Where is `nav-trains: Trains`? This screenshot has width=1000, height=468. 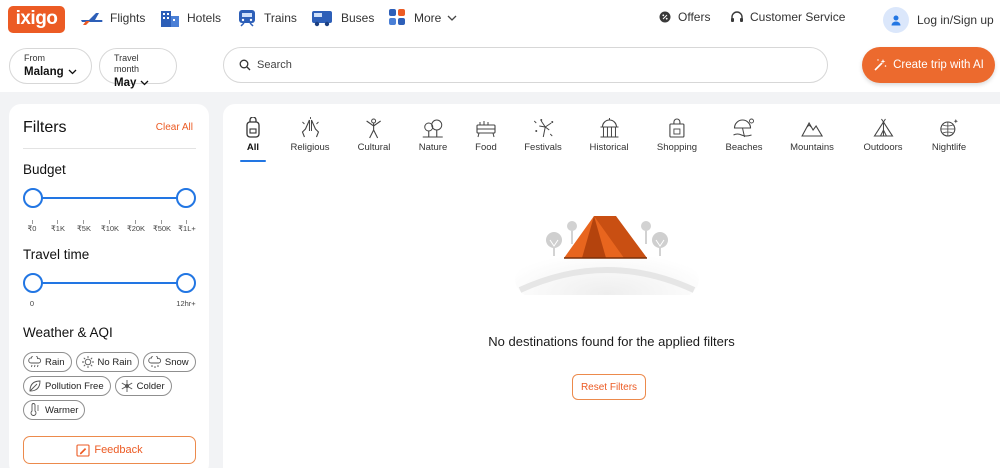 nav-trains: Trains is located at coordinates (266, 18).